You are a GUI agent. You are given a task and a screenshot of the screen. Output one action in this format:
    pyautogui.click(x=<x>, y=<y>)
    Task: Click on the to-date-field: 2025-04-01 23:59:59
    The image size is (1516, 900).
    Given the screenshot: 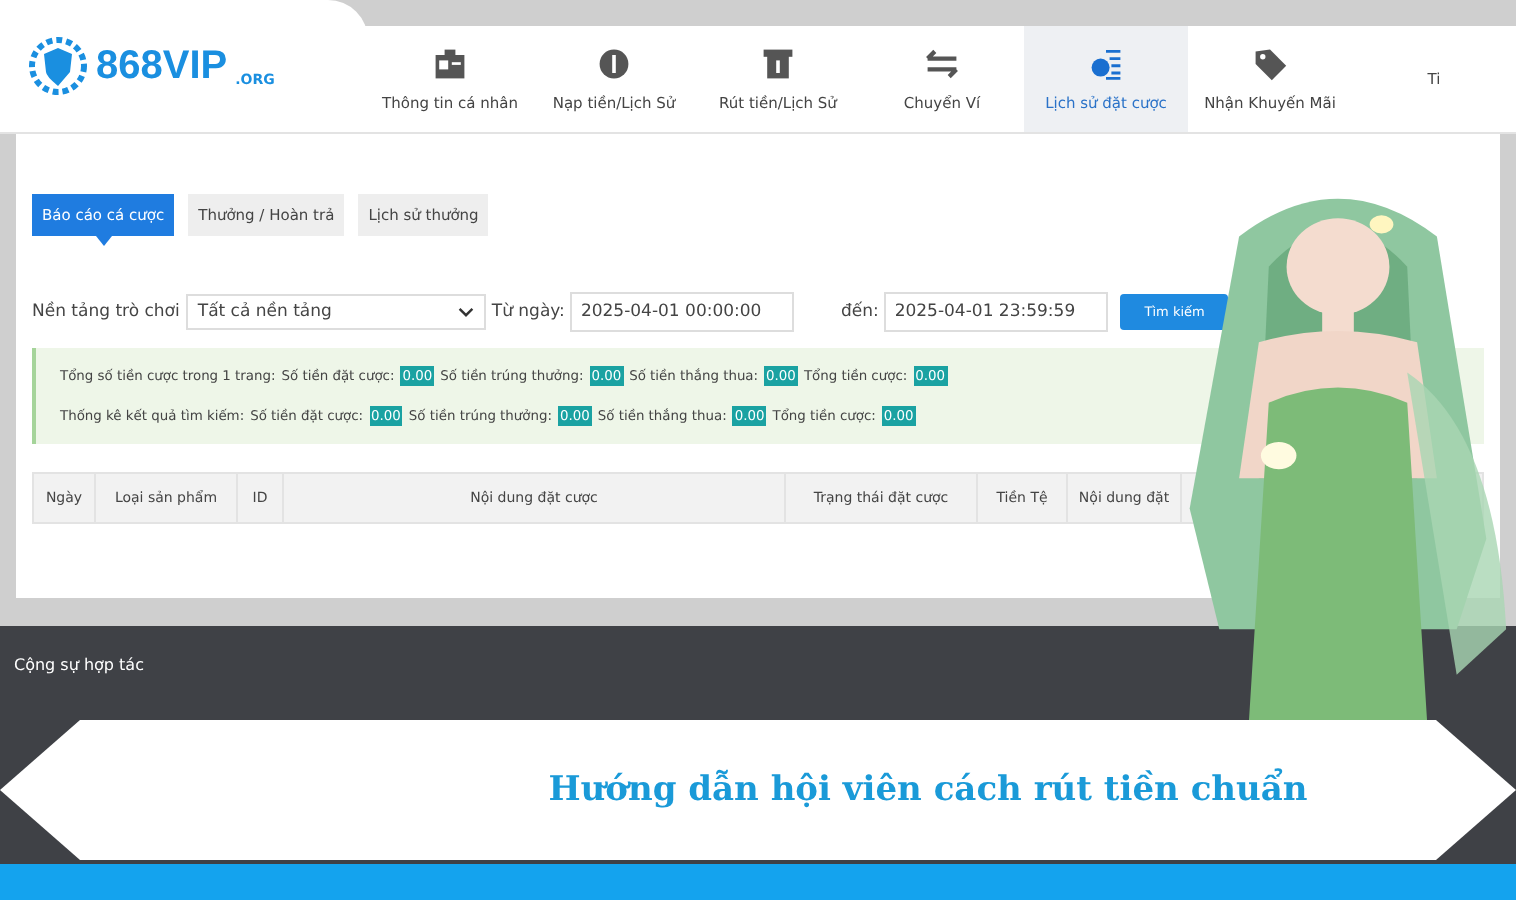 What is the action you would take?
    pyautogui.click(x=996, y=312)
    